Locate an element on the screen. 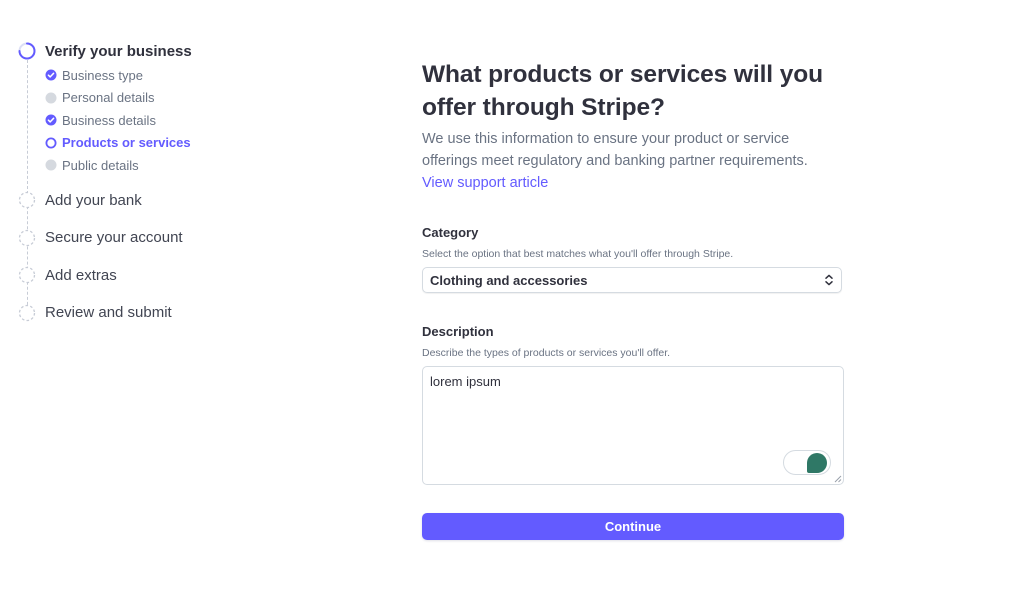 This screenshot has width=1024, height=601. step-label: Add extras is located at coordinates (81, 275).